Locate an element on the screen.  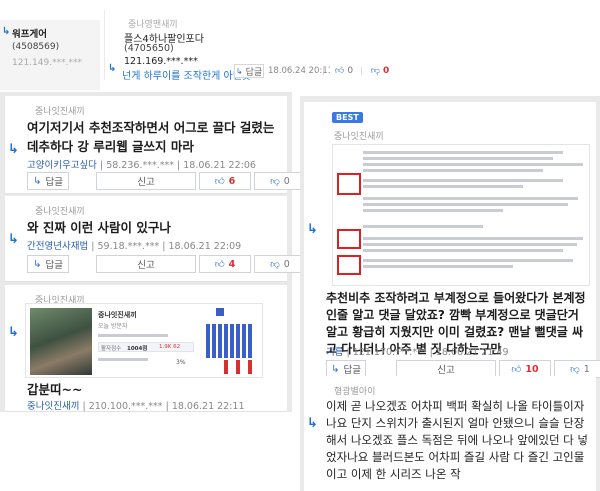
comment-text: 갑분띠~~ is located at coordinates (55, 389).